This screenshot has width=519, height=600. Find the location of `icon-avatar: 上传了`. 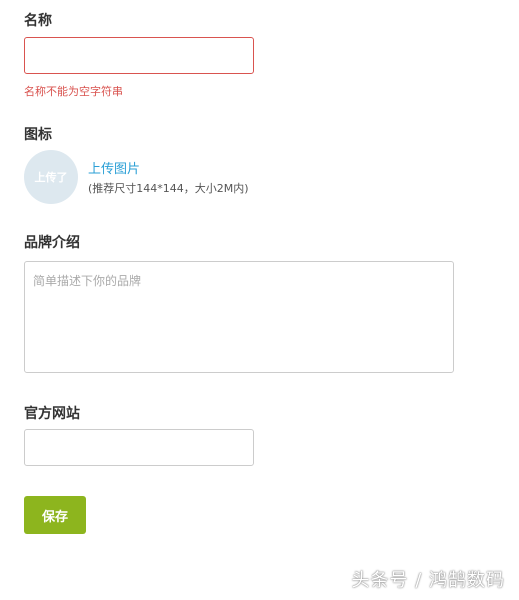

icon-avatar: 上传了 is located at coordinates (51, 177).